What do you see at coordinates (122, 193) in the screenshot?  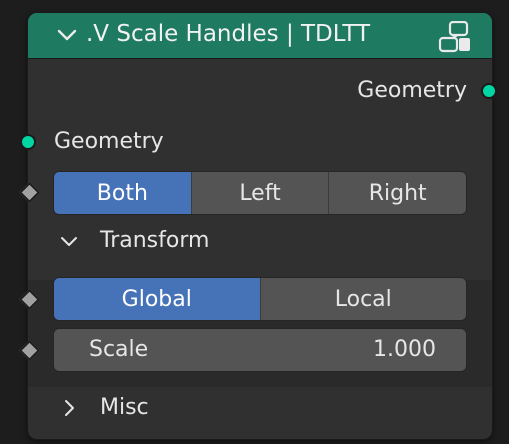 I see `mode-option-both: Both` at bounding box center [122, 193].